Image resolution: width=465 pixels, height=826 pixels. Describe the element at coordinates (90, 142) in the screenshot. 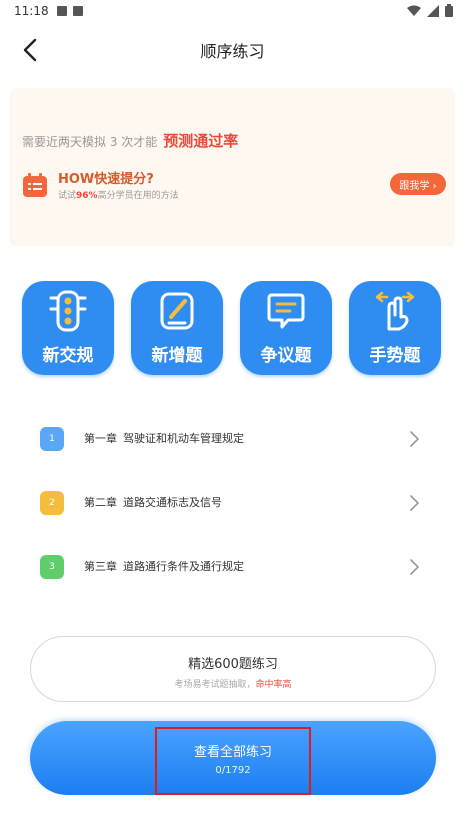

I see `promo-hint: 需要近两天模拟 3 次才能` at that location.